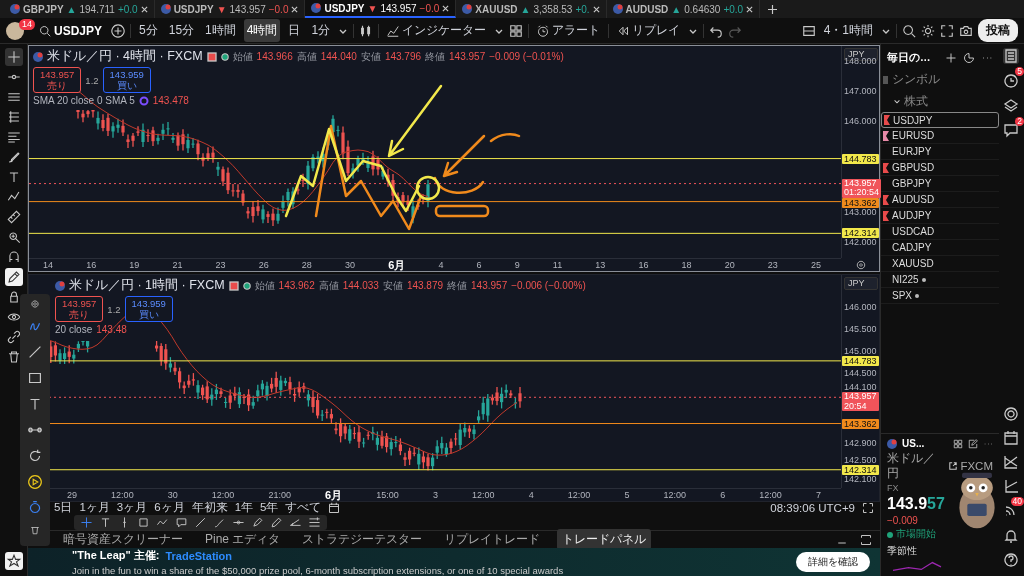 The width and height of the screenshot is (1024, 576). Describe the element at coordinates (425, 285) in the screenshot. I see `ohlc-value: 143.879` at that location.